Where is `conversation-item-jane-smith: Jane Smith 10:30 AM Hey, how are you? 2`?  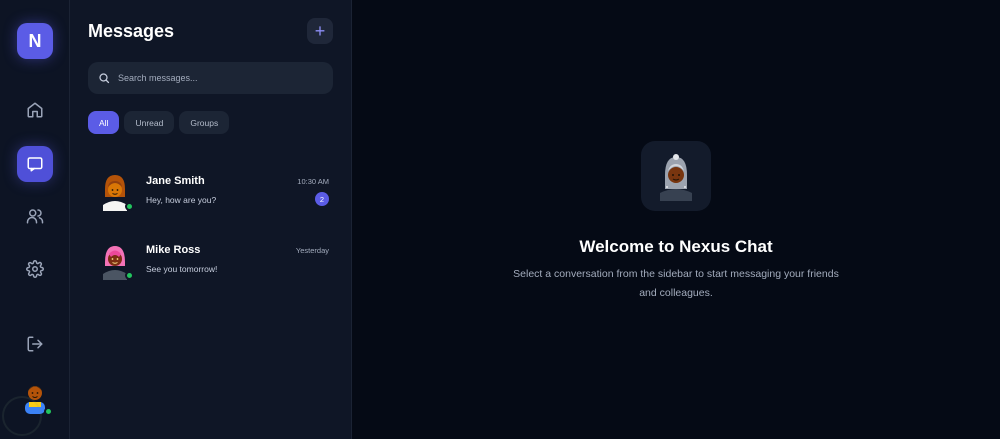
conversation-item-jane-smith: Jane Smith 10:30 AM Hey, how are you? 2 is located at coordinates (210, 196).